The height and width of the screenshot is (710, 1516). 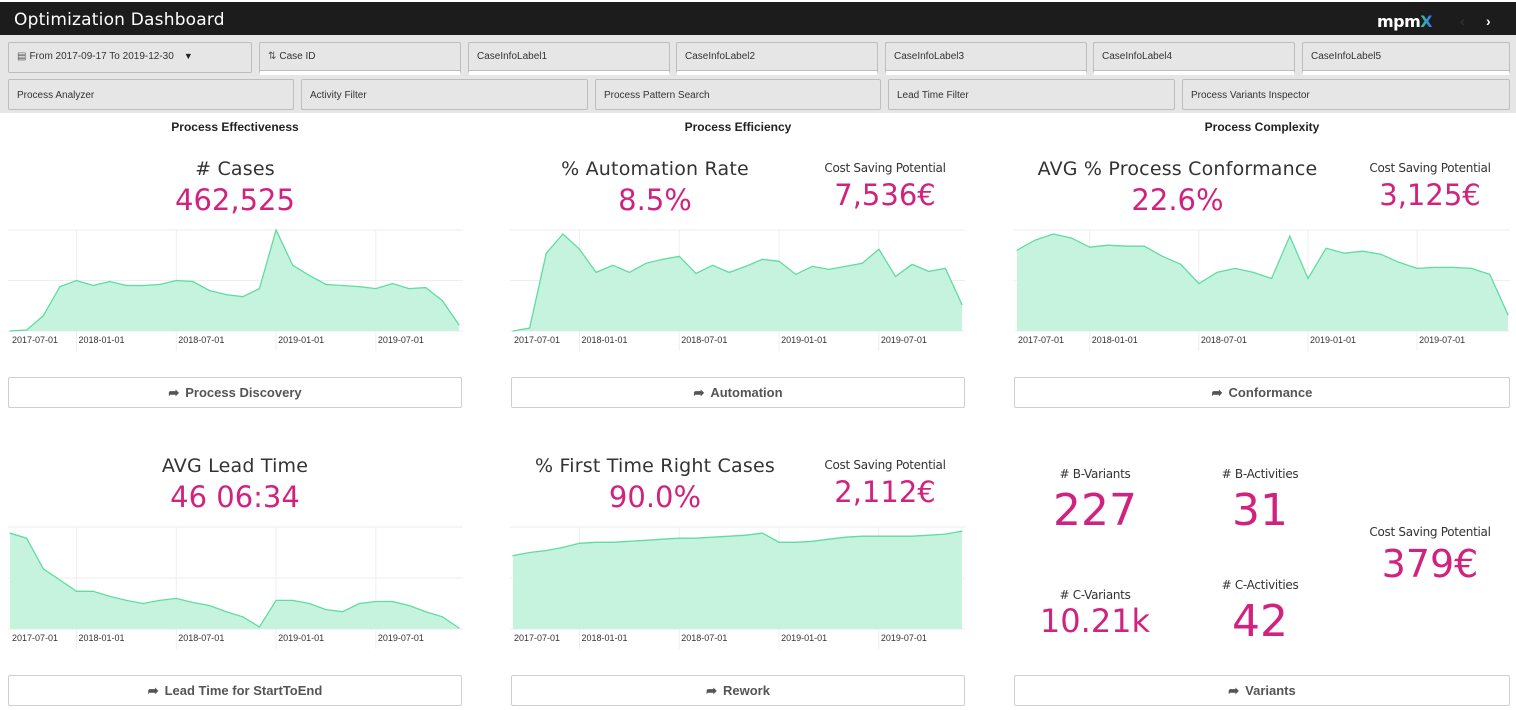 What do you see at coordinates (1426, 21) in the screenshot?
I see `logo-accent: X` at bounding box center [1426, 21].